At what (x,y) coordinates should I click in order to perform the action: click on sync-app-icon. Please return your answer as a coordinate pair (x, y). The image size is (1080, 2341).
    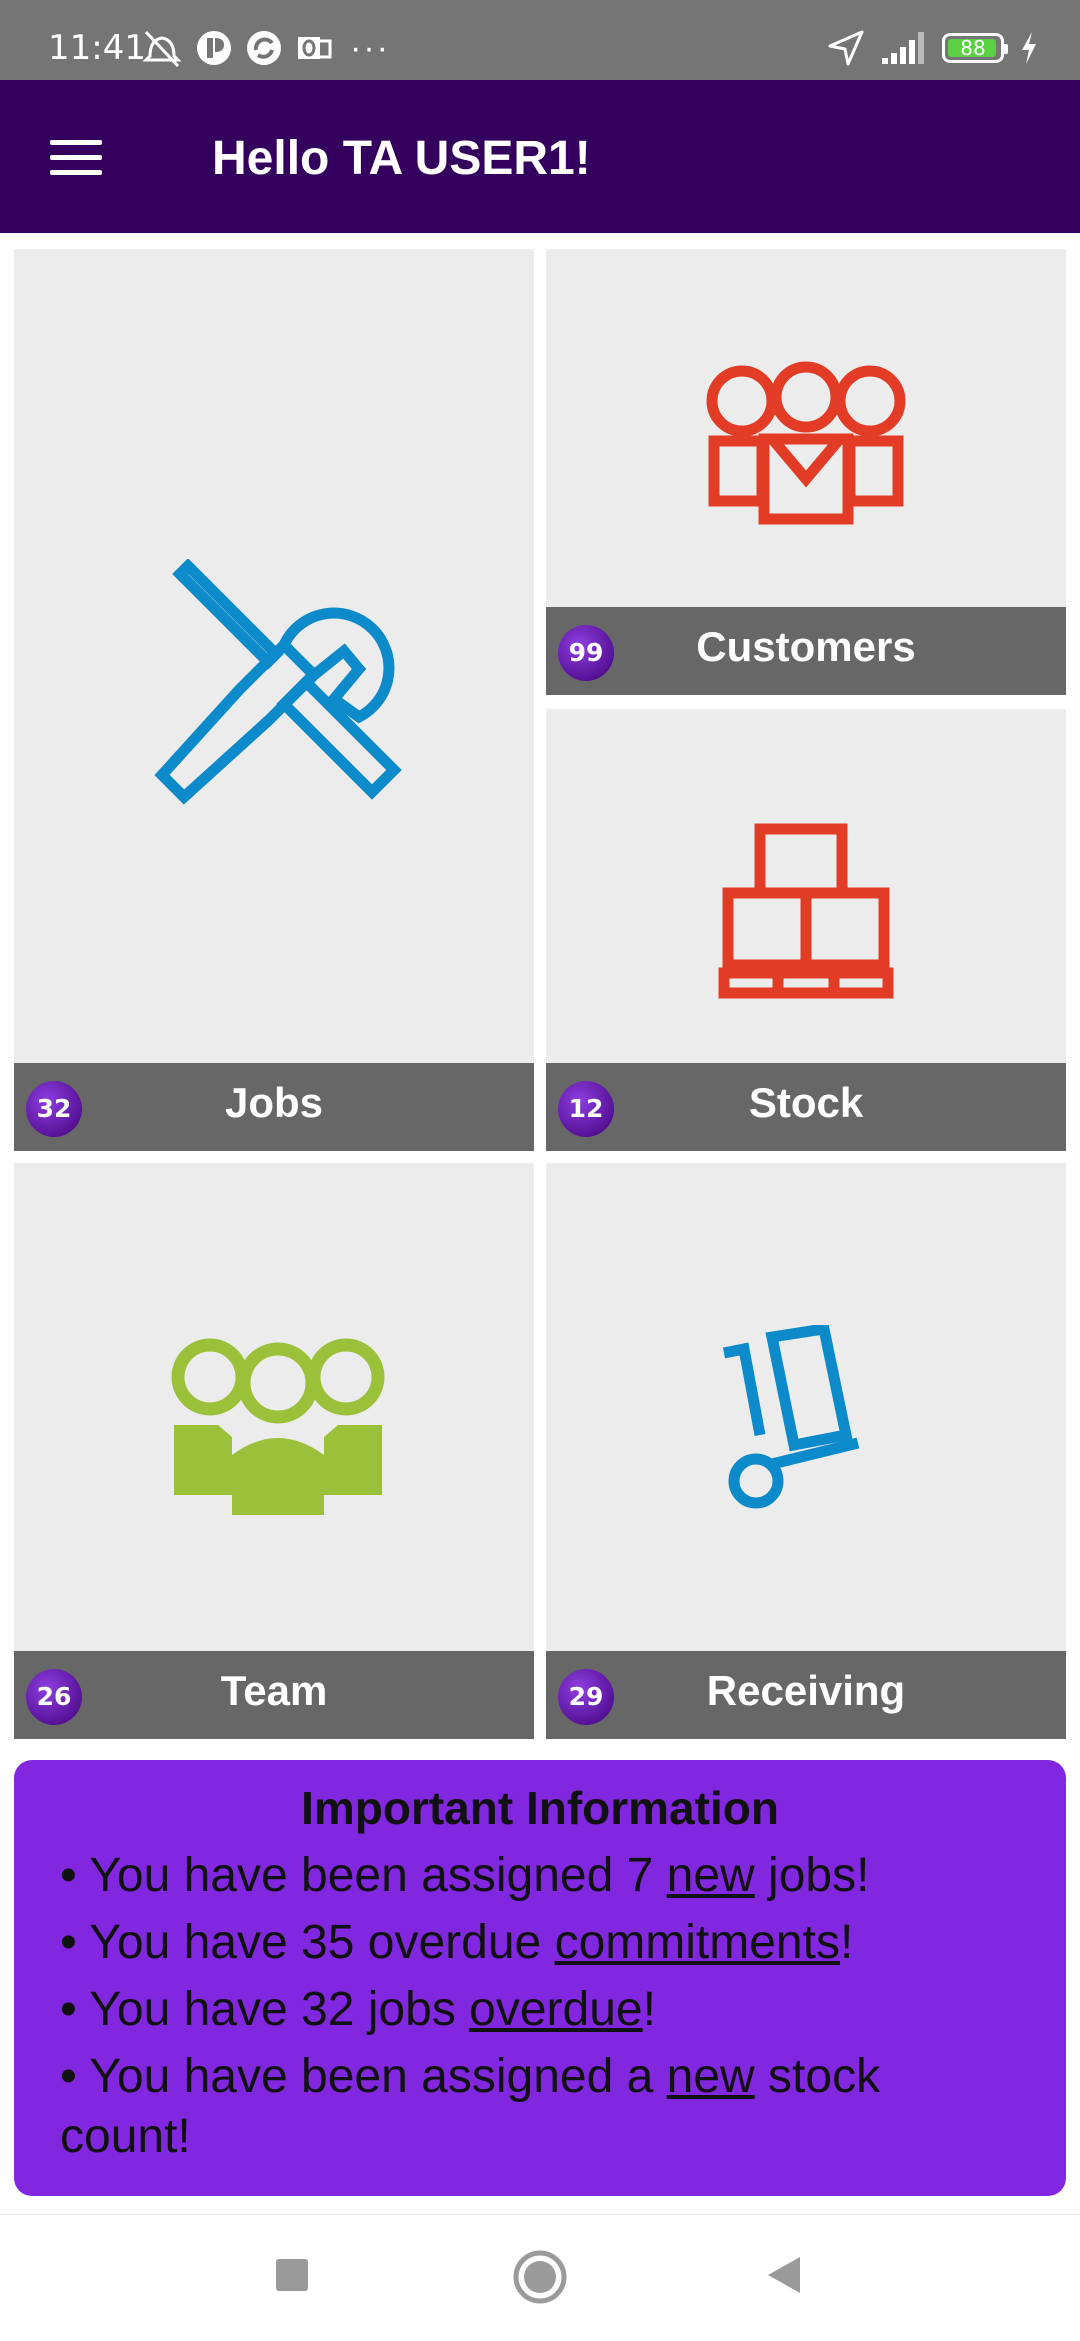
    Looking at the image, I should click on (264, 48).